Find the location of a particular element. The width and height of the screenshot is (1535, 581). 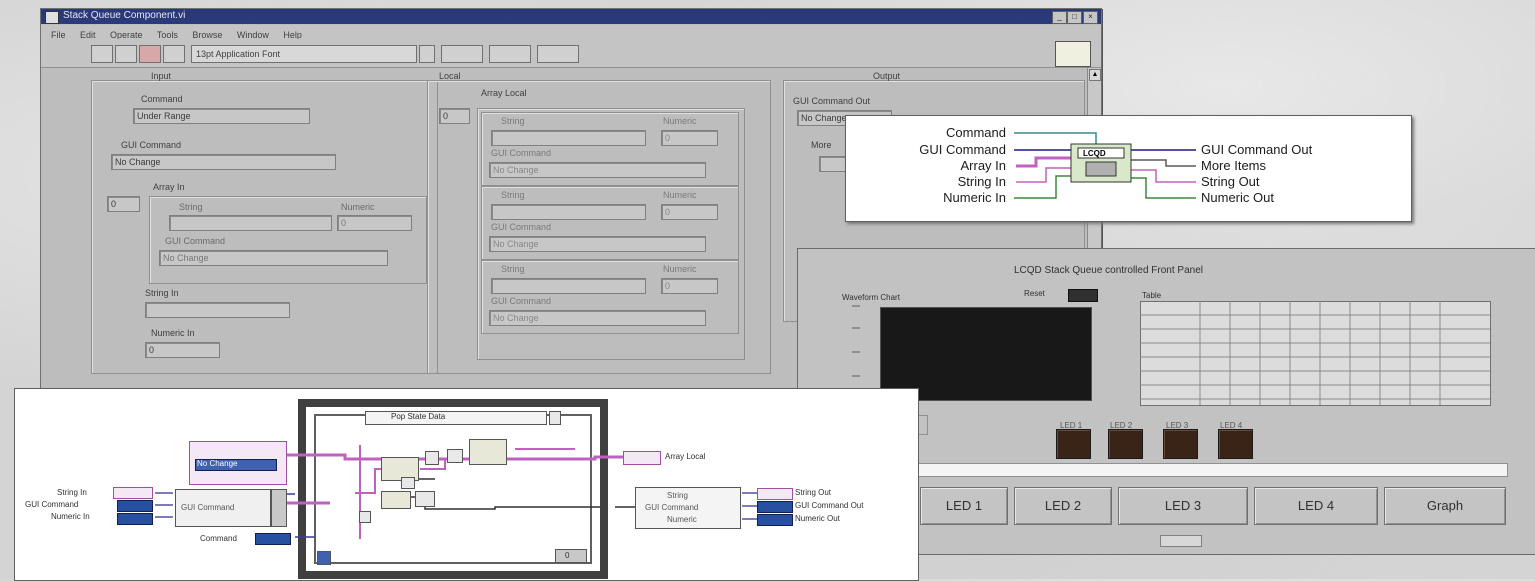

led-2-button: LED 2 is located at coordinates (1063, 506).